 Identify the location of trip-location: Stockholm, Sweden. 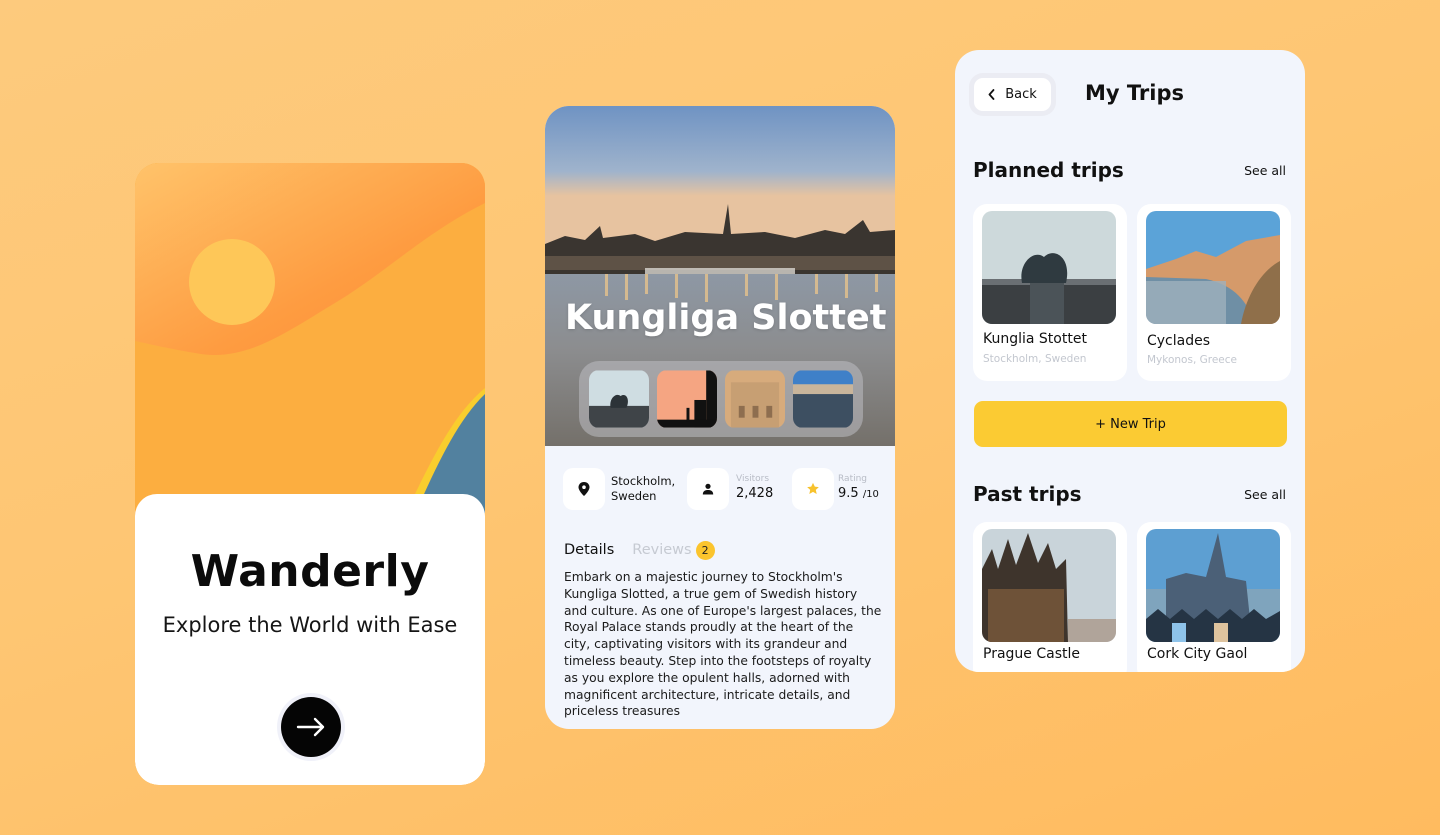
(1035, 359).